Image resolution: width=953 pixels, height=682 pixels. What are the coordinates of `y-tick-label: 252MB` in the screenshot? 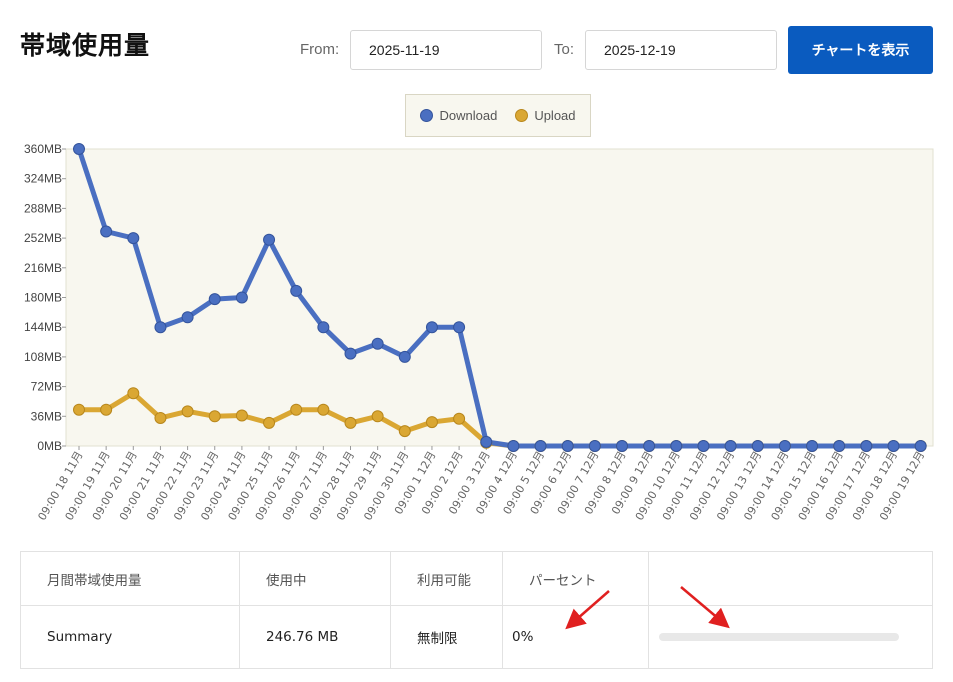 It's located at (43, 238).